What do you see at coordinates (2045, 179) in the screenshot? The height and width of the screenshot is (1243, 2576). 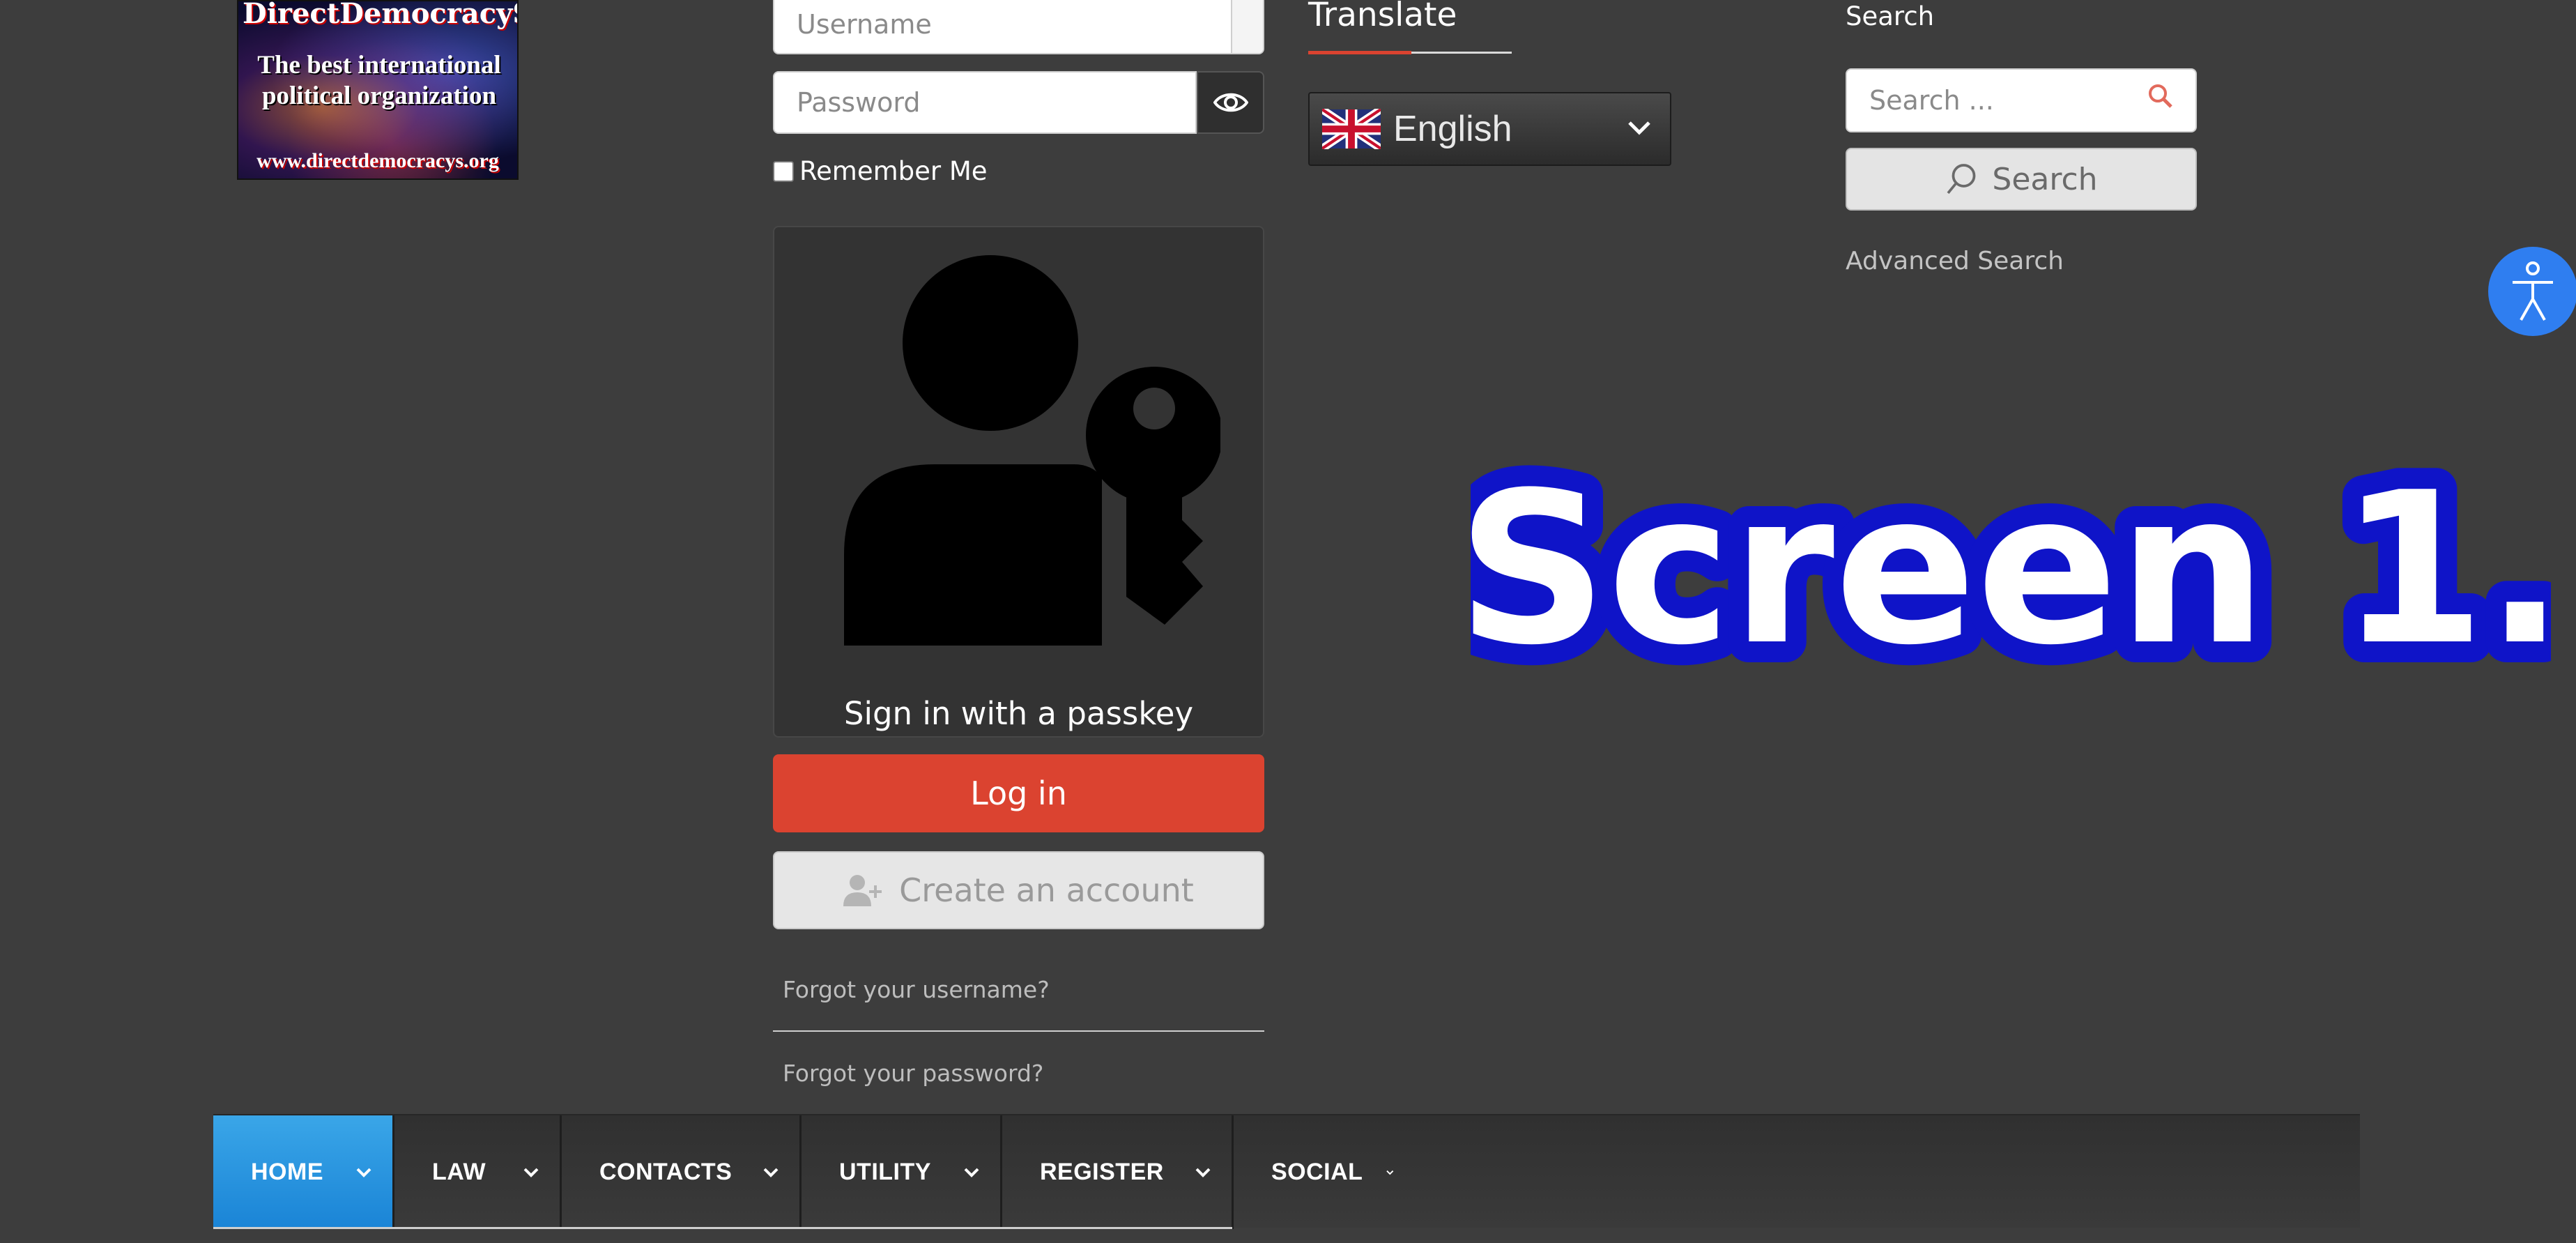 I see `search-button-label: Search` at bounding box center [2045, 179].